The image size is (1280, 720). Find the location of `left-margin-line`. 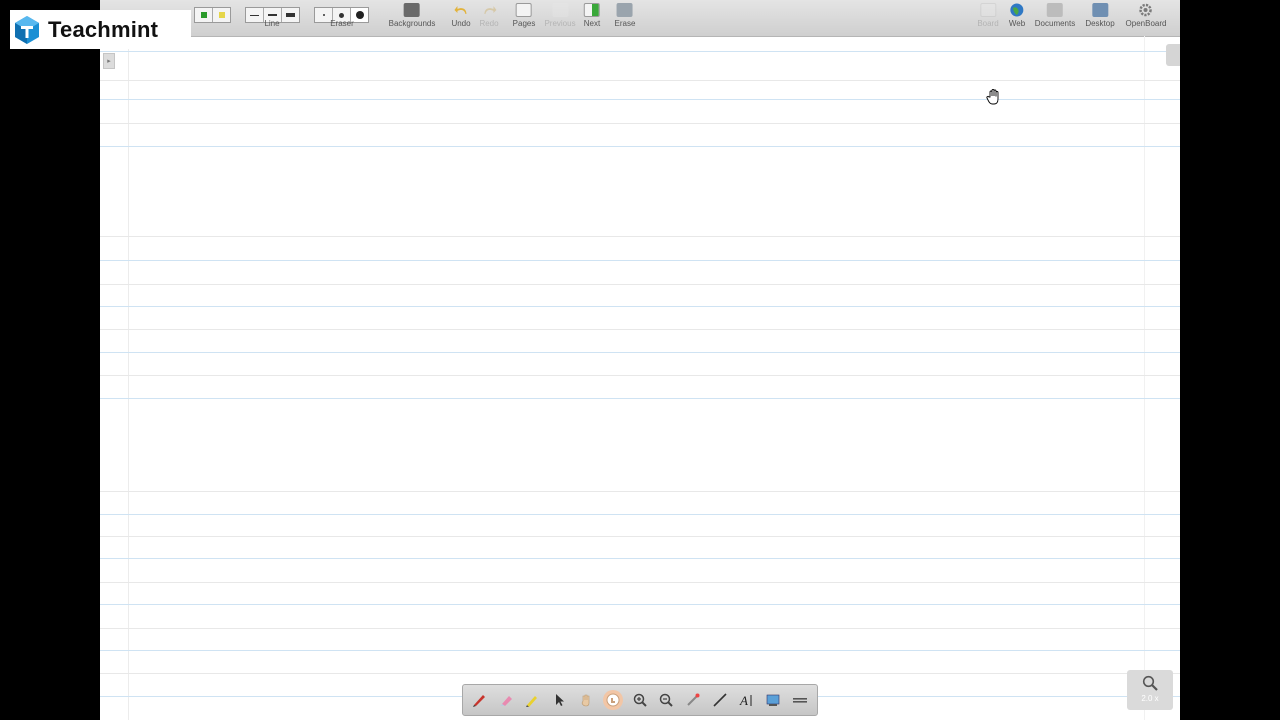

left-margin-line is located at coordinates (128, 378).